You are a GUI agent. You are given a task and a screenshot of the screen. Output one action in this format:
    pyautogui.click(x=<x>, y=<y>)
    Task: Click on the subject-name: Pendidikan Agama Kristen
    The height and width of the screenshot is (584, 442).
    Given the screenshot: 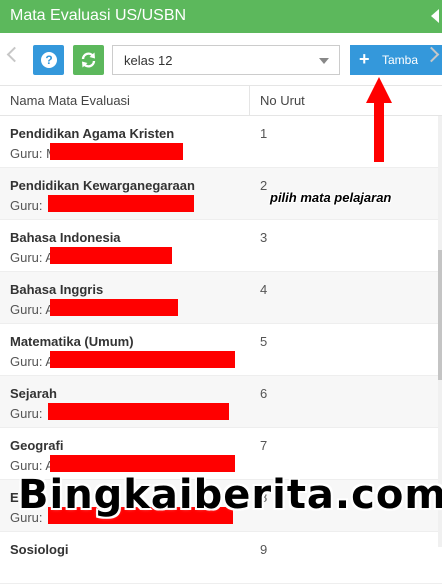 What is the action you would take?
    pyautogui.click(x=92, y=133)
    